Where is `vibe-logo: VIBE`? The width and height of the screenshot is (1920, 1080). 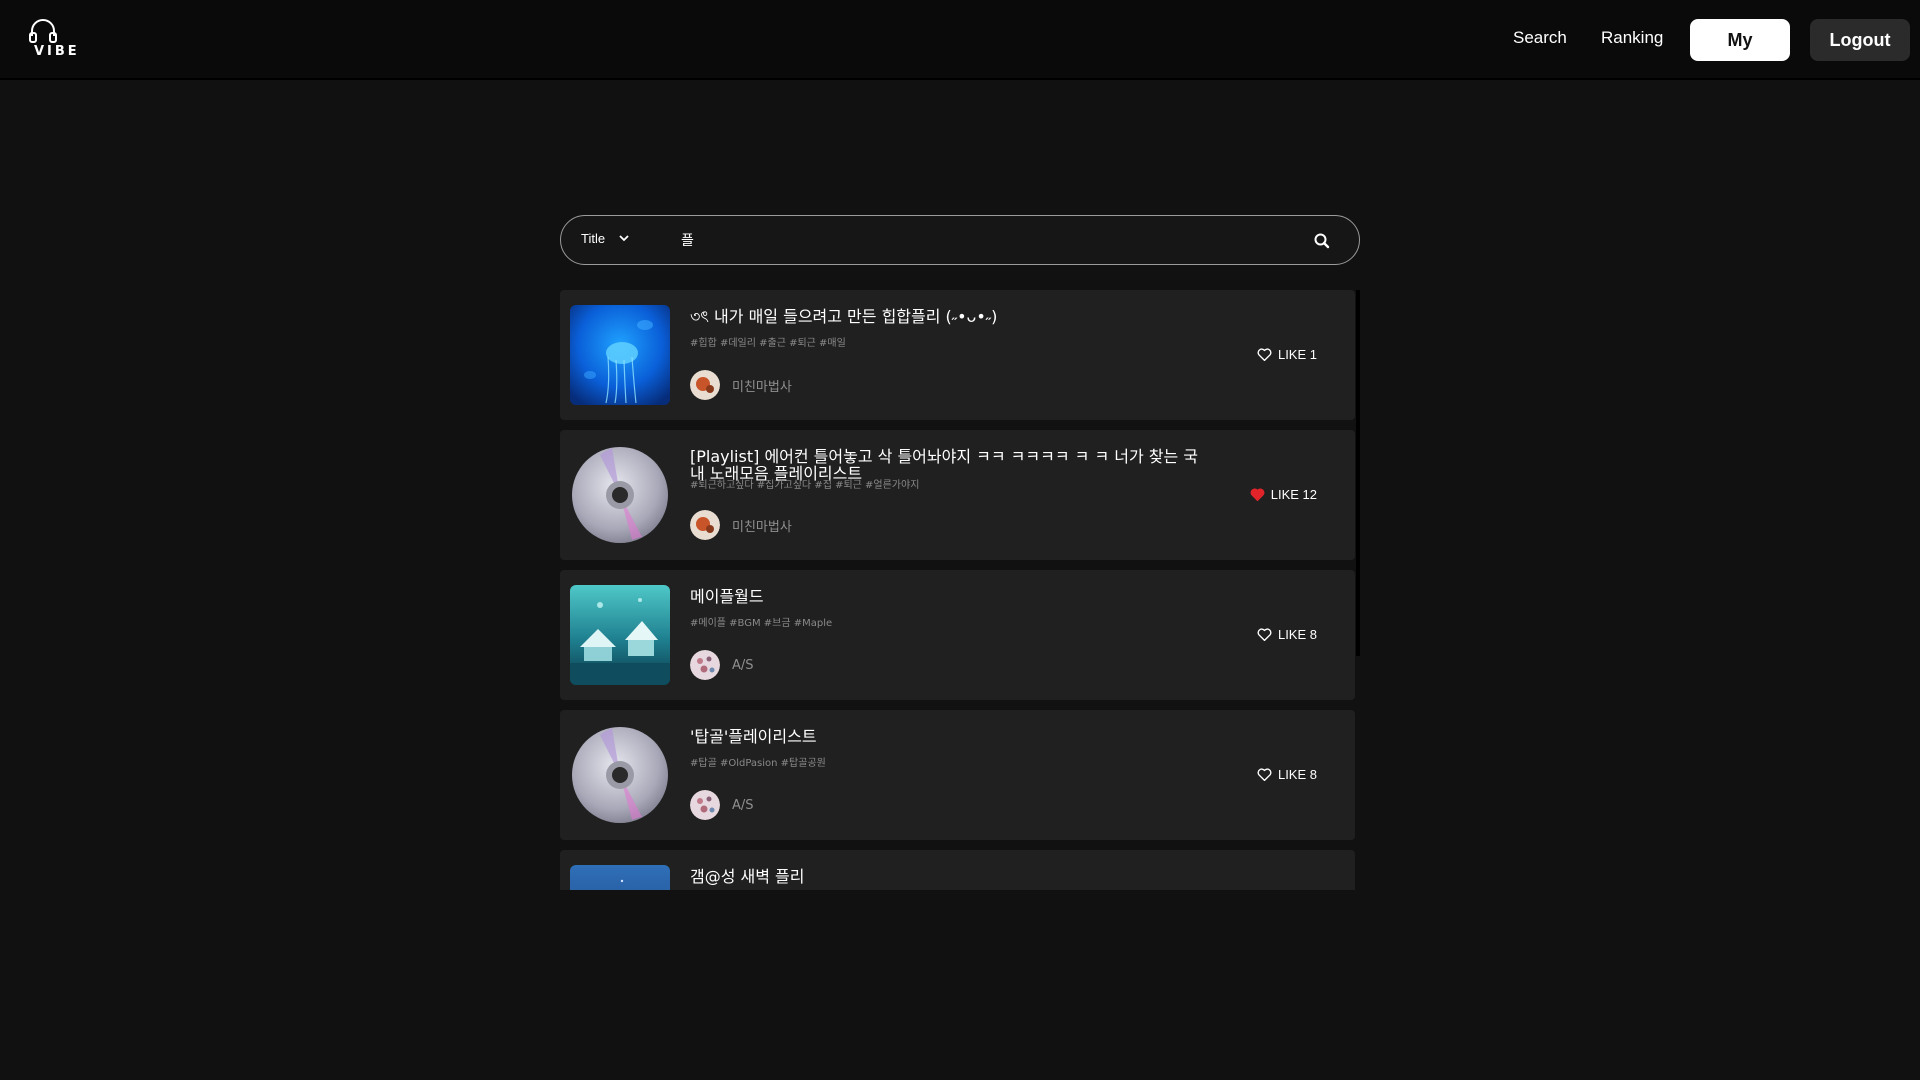
vibe-logo: VIBE is located at coordinates (51, 40).